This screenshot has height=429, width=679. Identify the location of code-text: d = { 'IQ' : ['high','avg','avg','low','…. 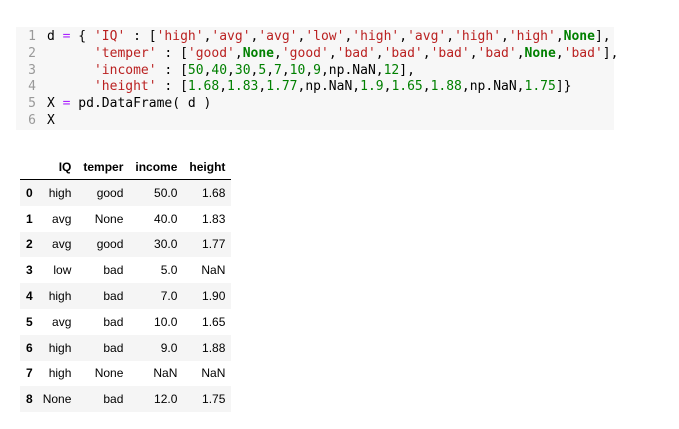
(329, 37).